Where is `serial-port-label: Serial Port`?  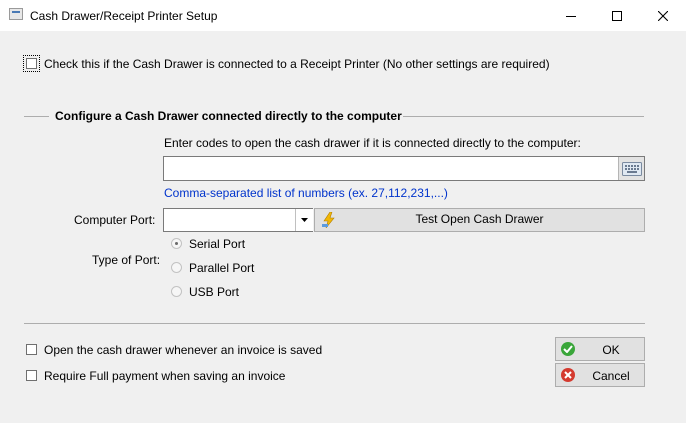 serial-port-label: Serial Port is located at coordinates (217, 244).